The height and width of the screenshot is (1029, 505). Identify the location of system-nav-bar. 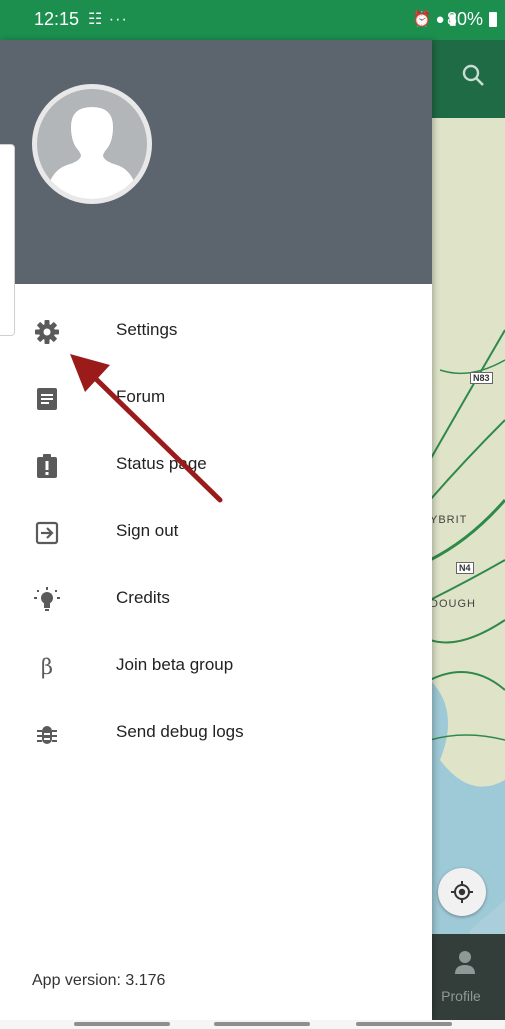
(252, 1024).